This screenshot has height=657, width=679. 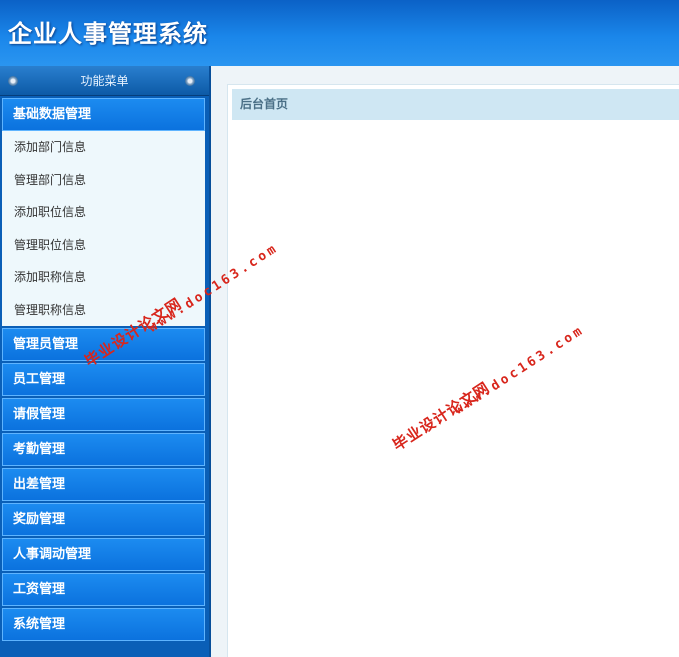 What do you see at coordinates (103, 147) in the screenshot?
I see `menu-item-add-department: 添加部门信息` at bounding box center [103, 147].